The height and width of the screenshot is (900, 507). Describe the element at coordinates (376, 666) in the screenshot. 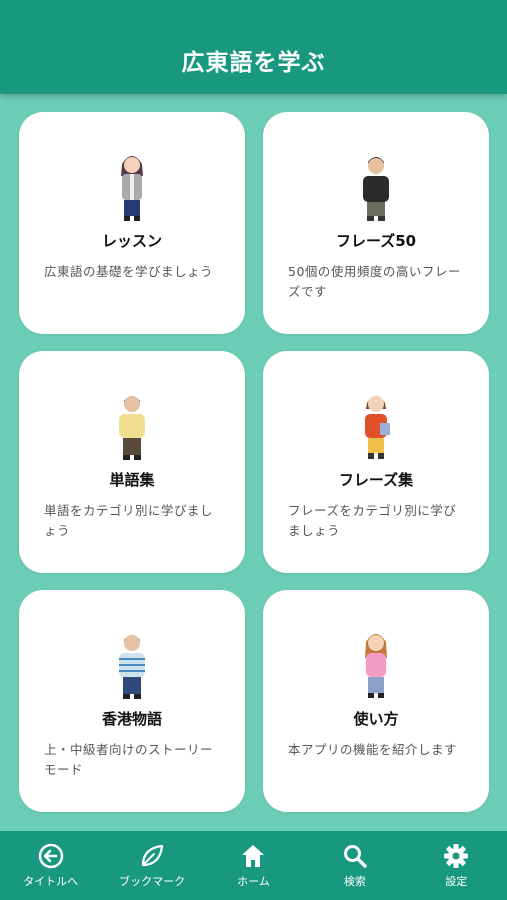

I see `woman-pink-cardigan-avatar` at that location.